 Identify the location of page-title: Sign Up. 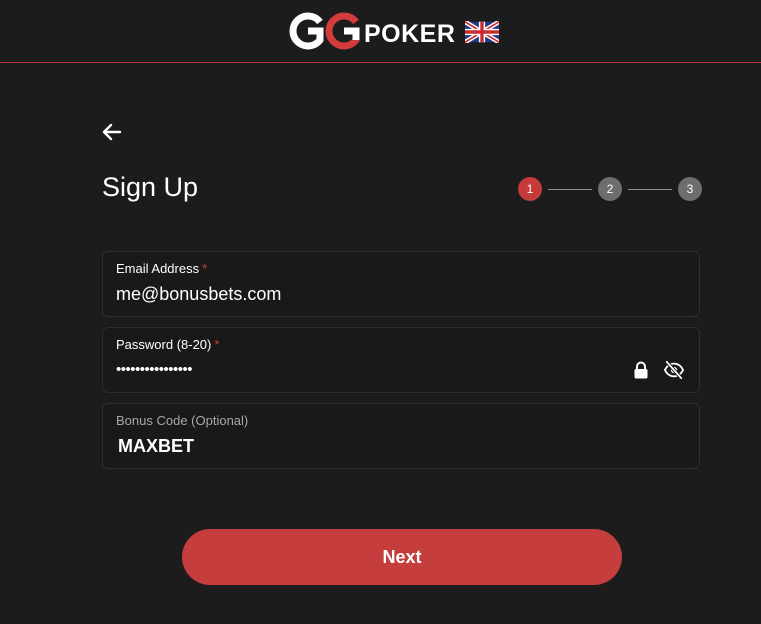
(150, 187).